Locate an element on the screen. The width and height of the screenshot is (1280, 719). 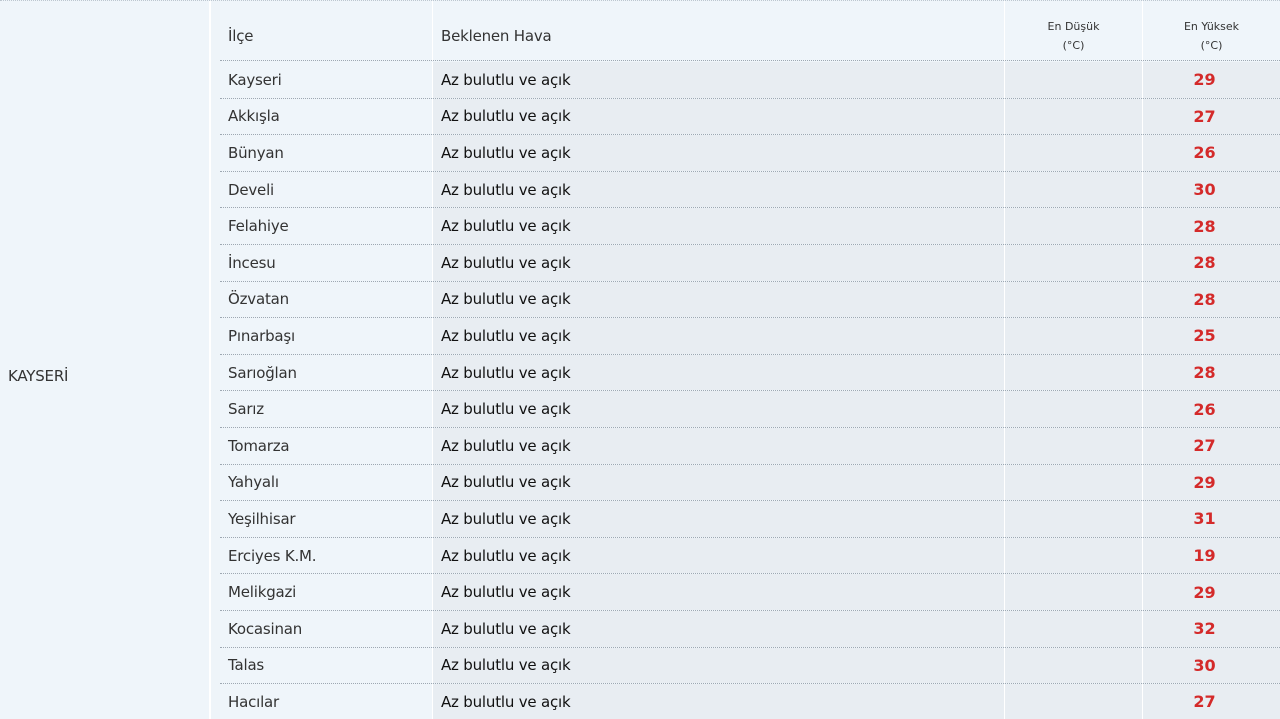
header-en-dusuk-line2: (°C) is located at coordinates (1073, 45).